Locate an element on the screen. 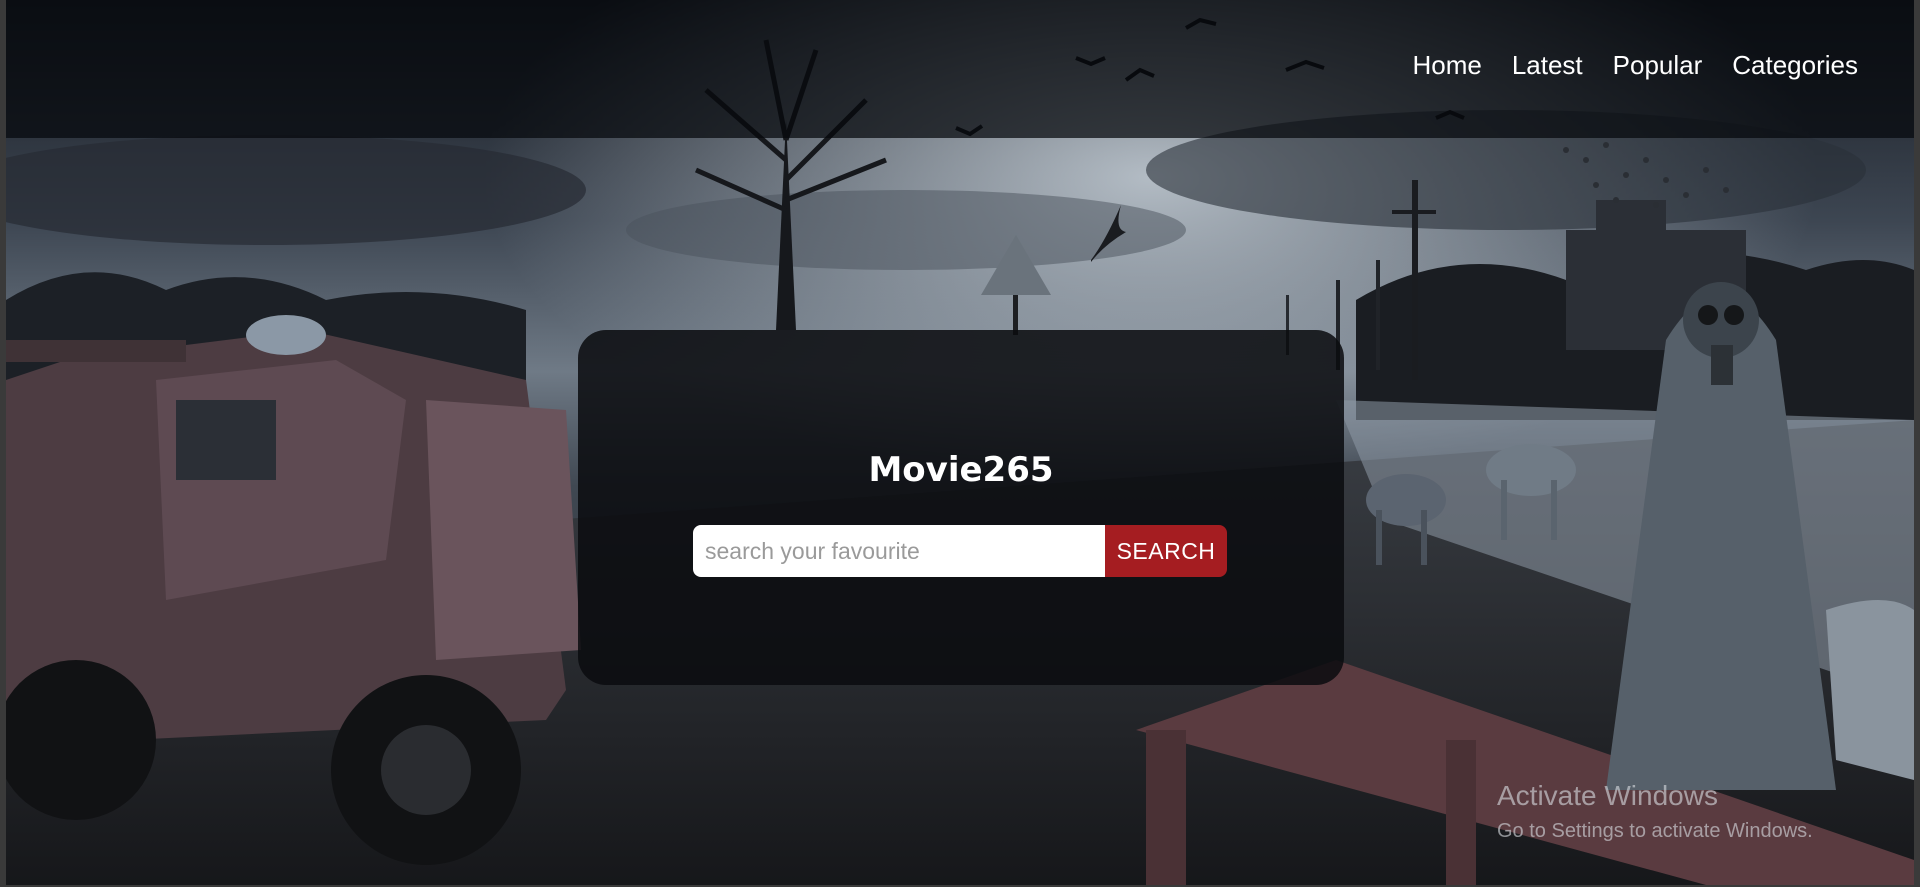 This screenshot has width=1920, height=887. site-title: Movie265 is located at coordinates (961, 470).